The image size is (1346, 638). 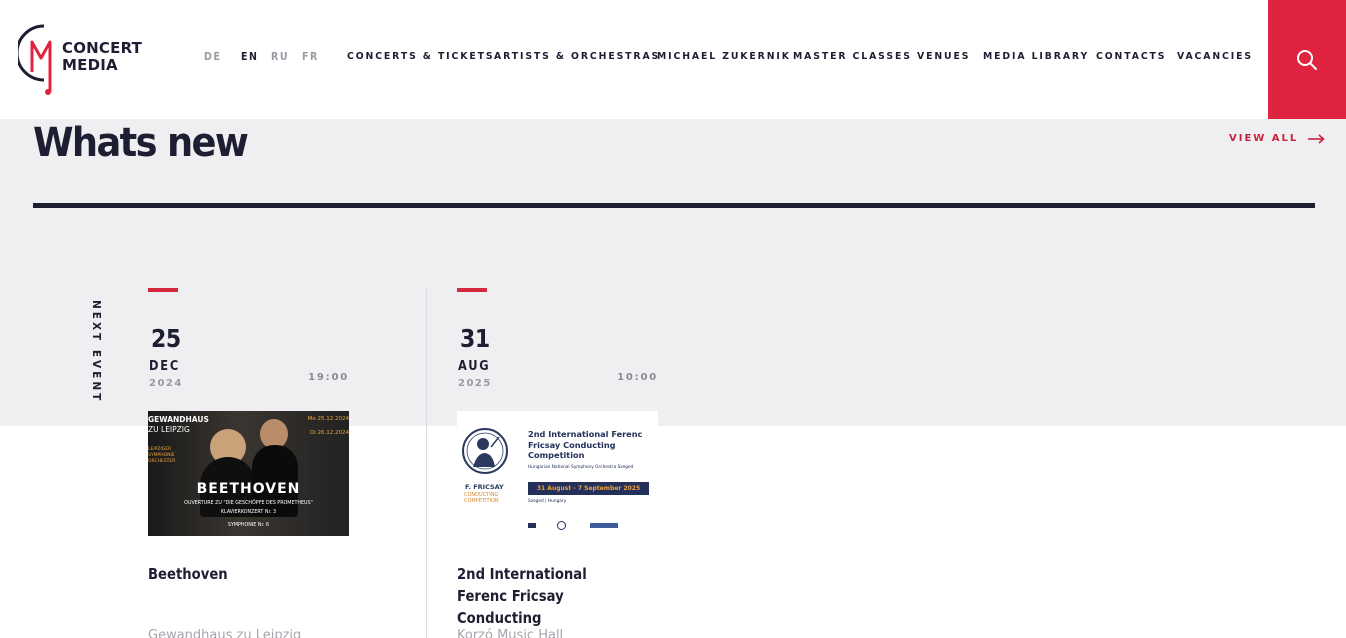 I want to click on event-year: 2025, so click(x=475, y=383).